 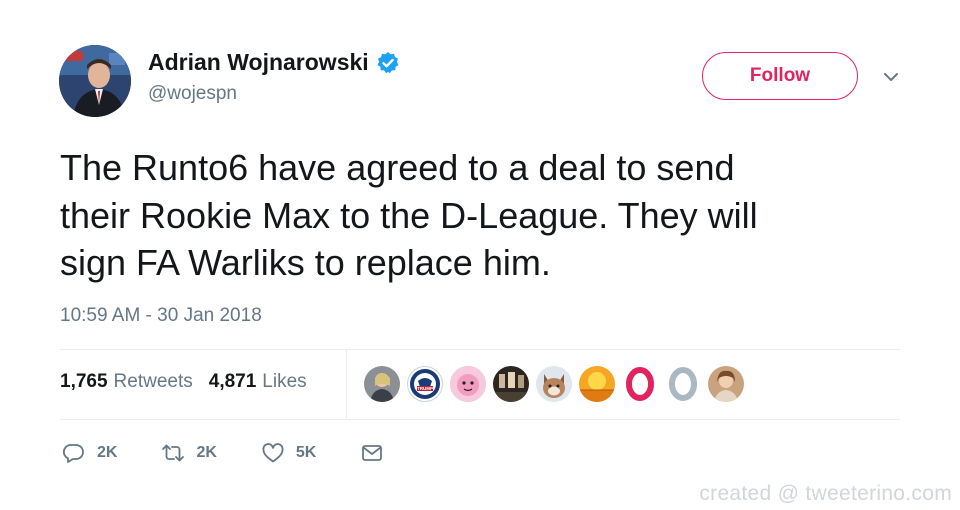 I want to click on pink-character-icon, so click(x=468, y=384).